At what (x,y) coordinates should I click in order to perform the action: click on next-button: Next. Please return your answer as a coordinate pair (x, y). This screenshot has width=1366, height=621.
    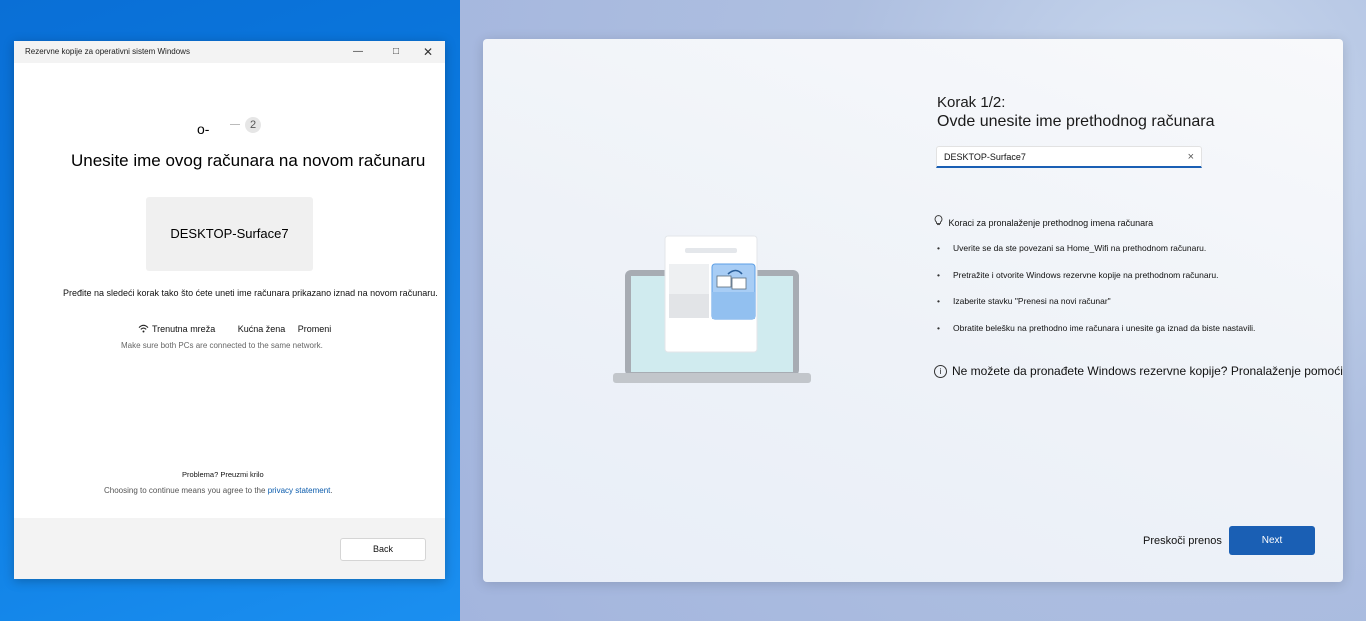
    Looking at the image, I should click on (1272, 540).